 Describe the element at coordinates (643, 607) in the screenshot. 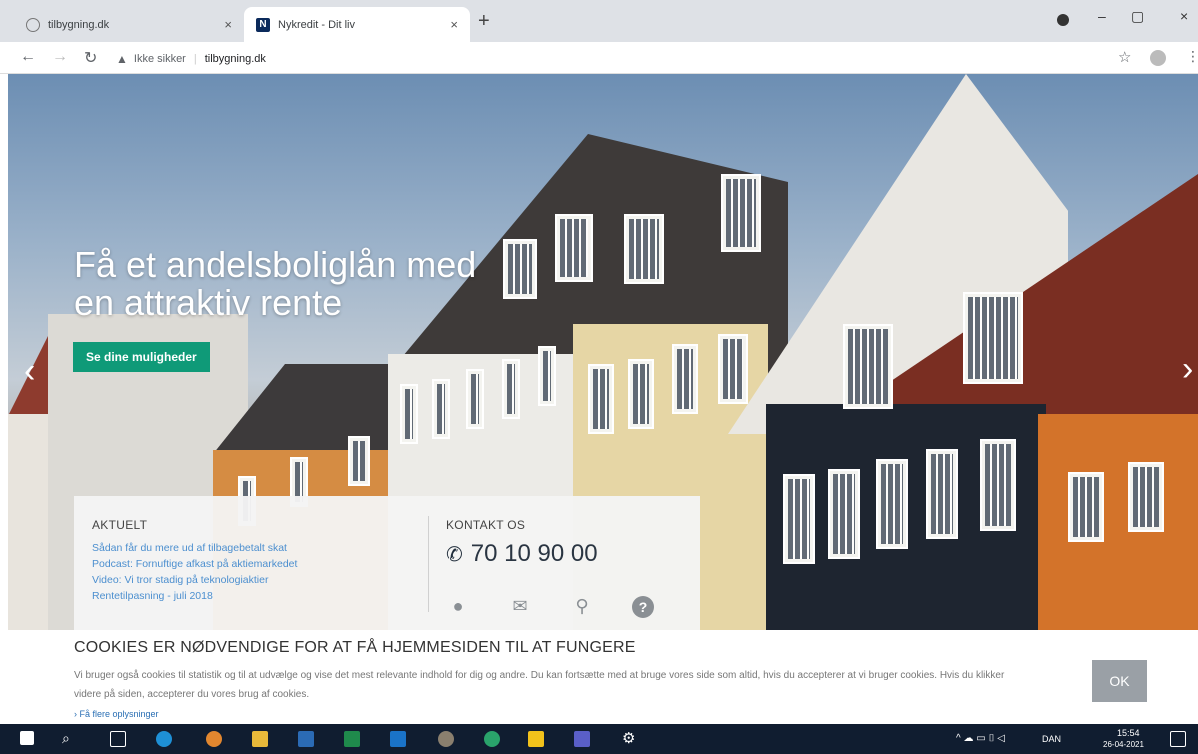

I see `help-icon: ?` at that location.